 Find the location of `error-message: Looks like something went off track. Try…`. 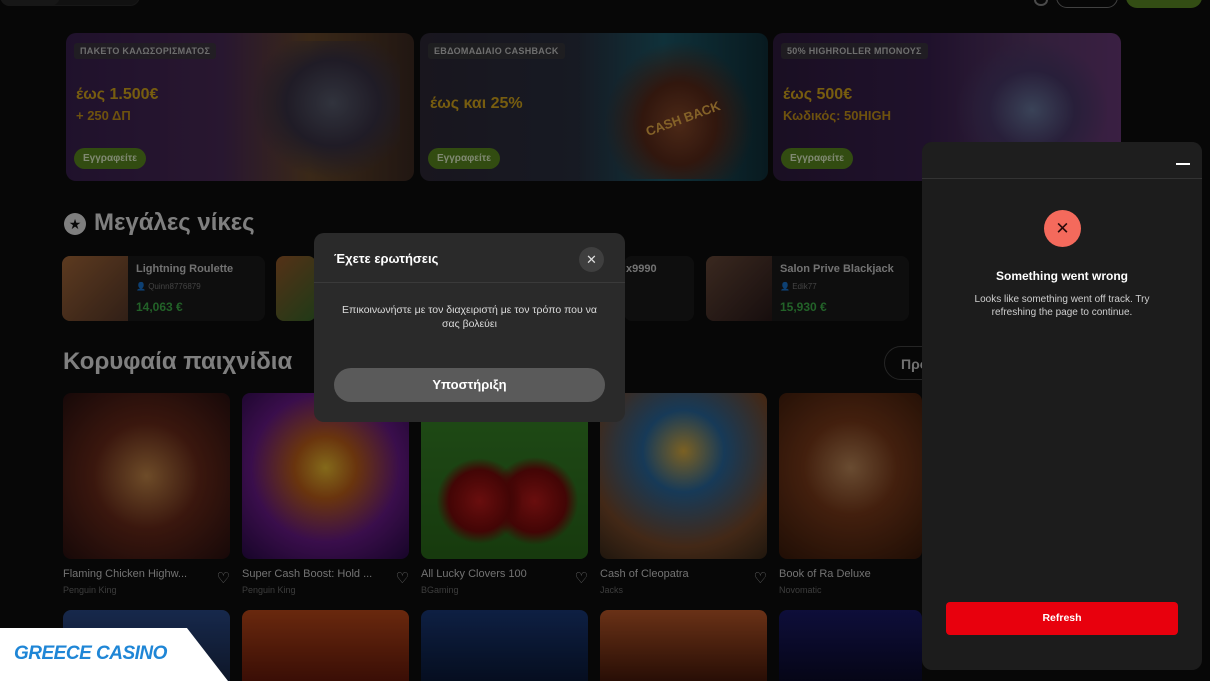

error-message: Looks like something went off track. Try… is located at coordinates (1062, 306).